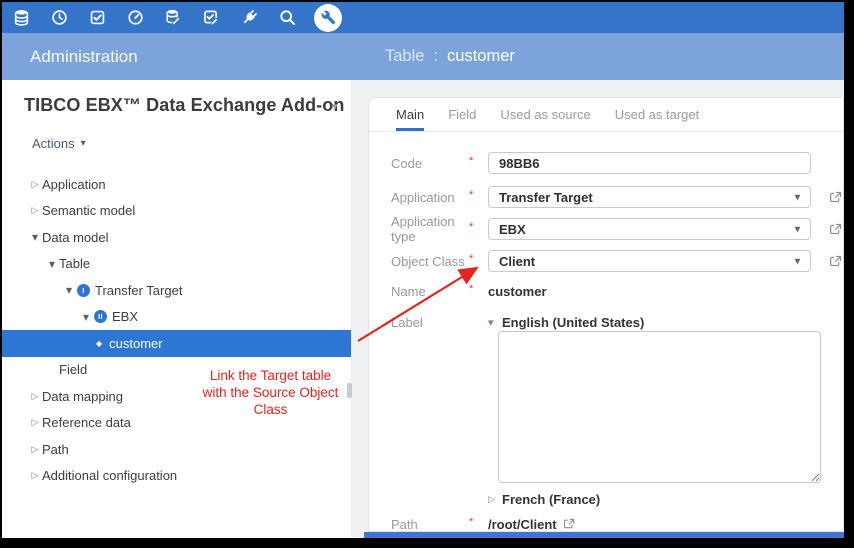 This screenshot has height=548, width=854. Describe the element at coordinates (649, 163) in the screenshot. I see `code-input` at that location.